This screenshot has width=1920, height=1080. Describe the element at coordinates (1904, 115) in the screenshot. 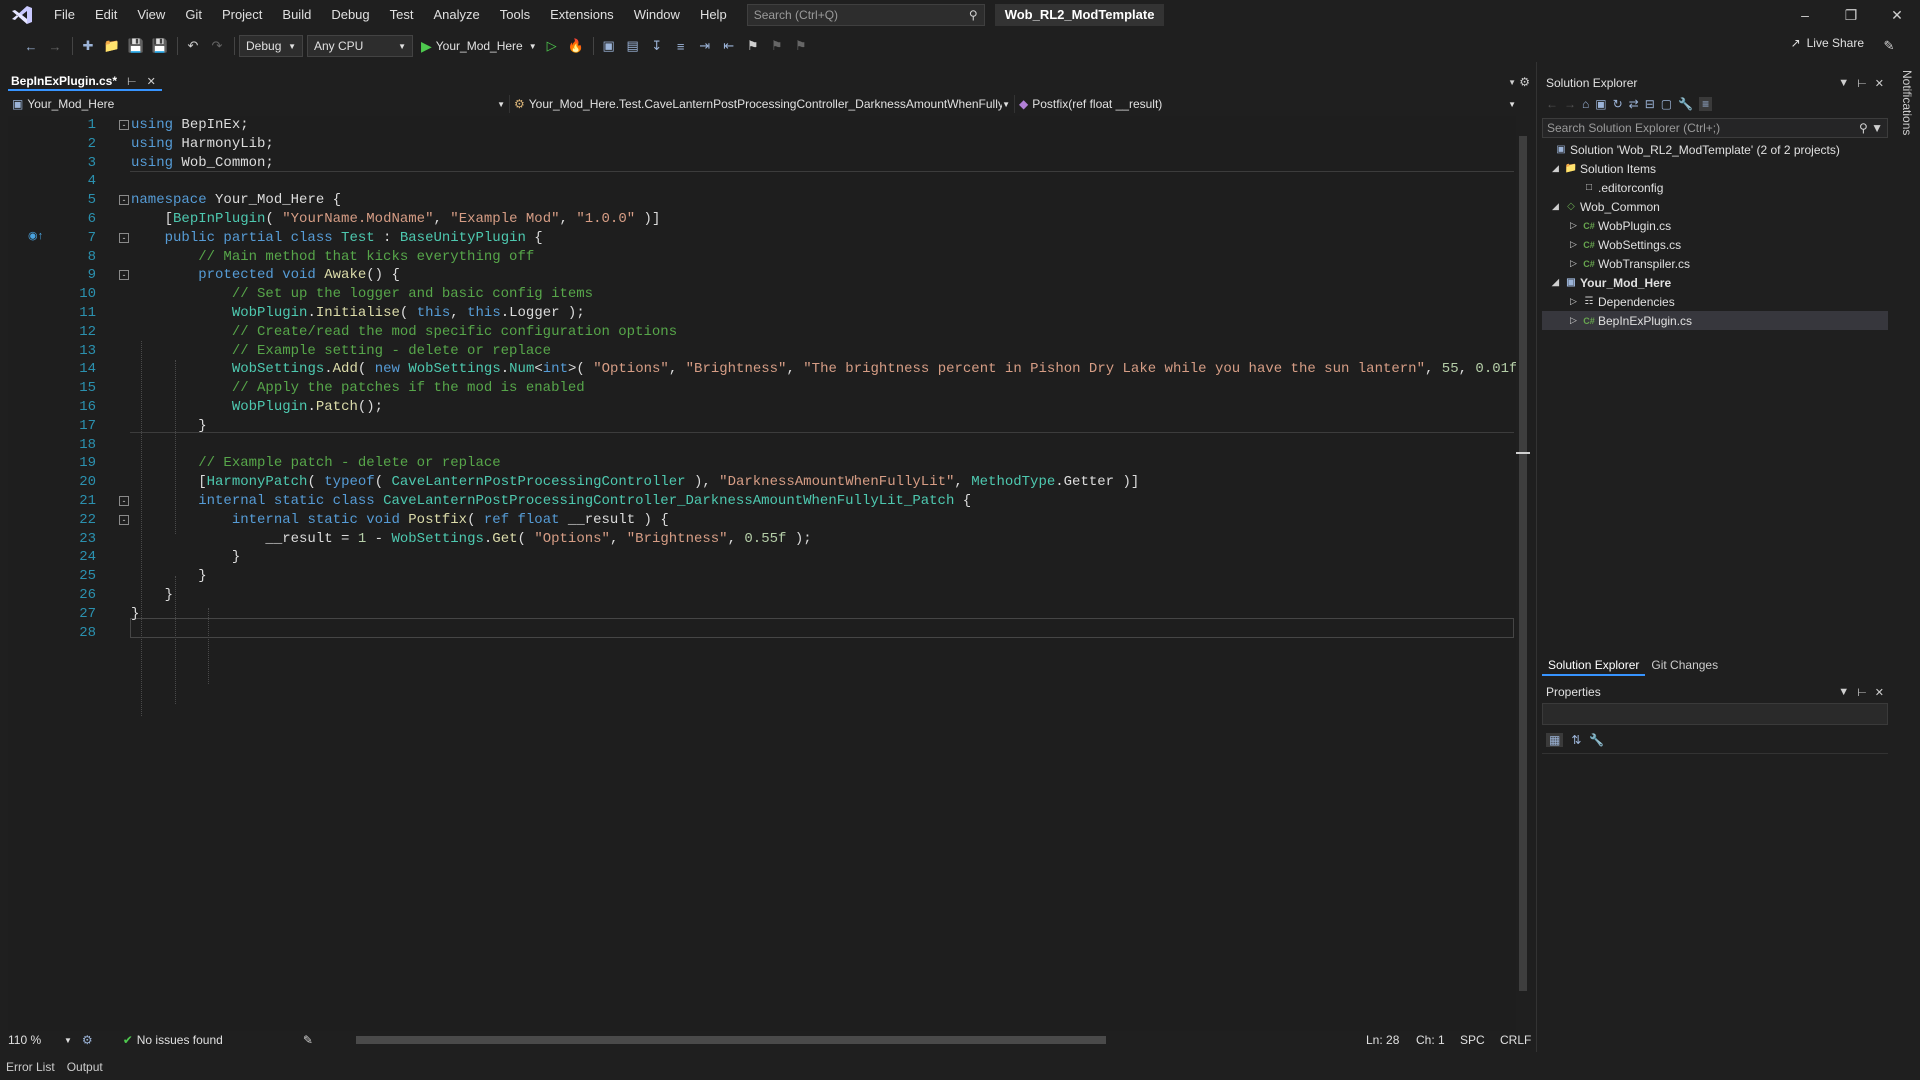

I see `notifications-side-tab: Notifications` at that location.